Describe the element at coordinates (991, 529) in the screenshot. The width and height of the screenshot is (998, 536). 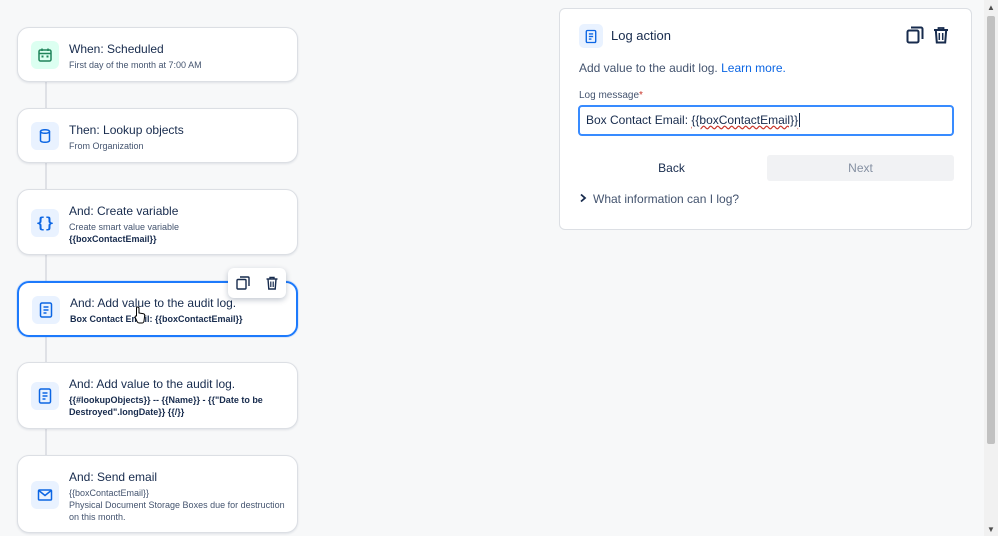
I see `scroll-down-arrow-icon: ▼` at that location.